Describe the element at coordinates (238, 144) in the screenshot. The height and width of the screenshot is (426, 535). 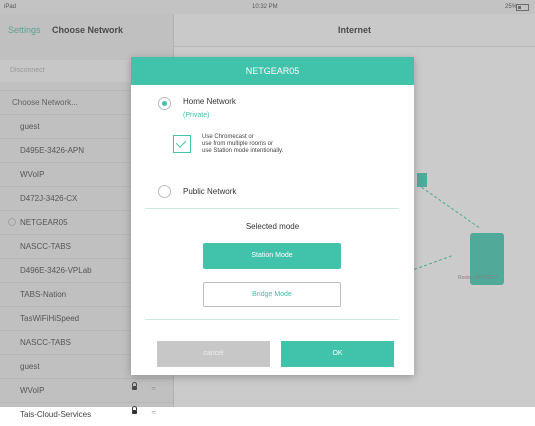
I see `checkbox-text-line: use from multiple rooms or` at that location.